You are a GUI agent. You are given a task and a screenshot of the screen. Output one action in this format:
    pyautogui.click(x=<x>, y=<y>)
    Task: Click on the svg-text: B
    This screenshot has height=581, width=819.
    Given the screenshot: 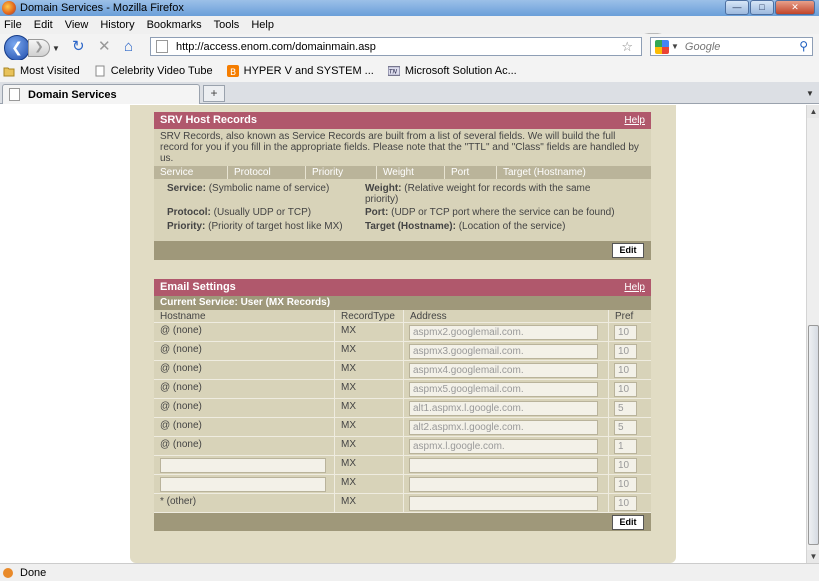 What is the action you would take?
    pyautogui.click(x=233, y=72)
    